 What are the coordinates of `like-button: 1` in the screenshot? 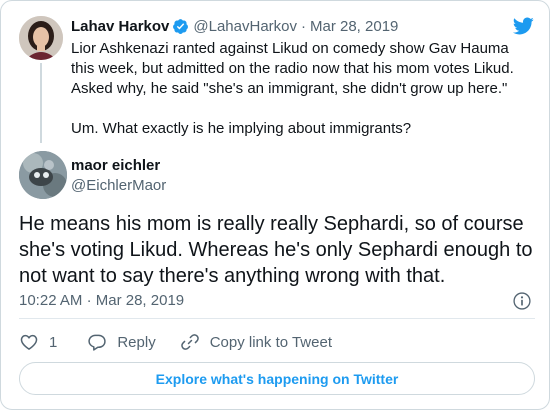 It's located at (38, 342).